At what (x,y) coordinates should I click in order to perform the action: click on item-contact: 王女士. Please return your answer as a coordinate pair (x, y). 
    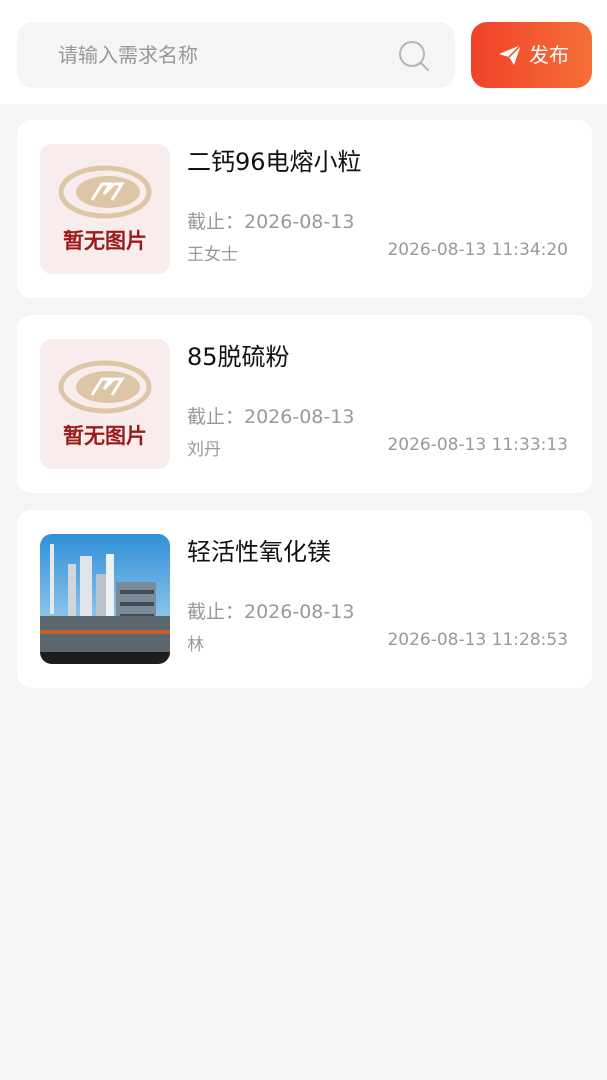
    Looking at the image, I should click on (212, 255).